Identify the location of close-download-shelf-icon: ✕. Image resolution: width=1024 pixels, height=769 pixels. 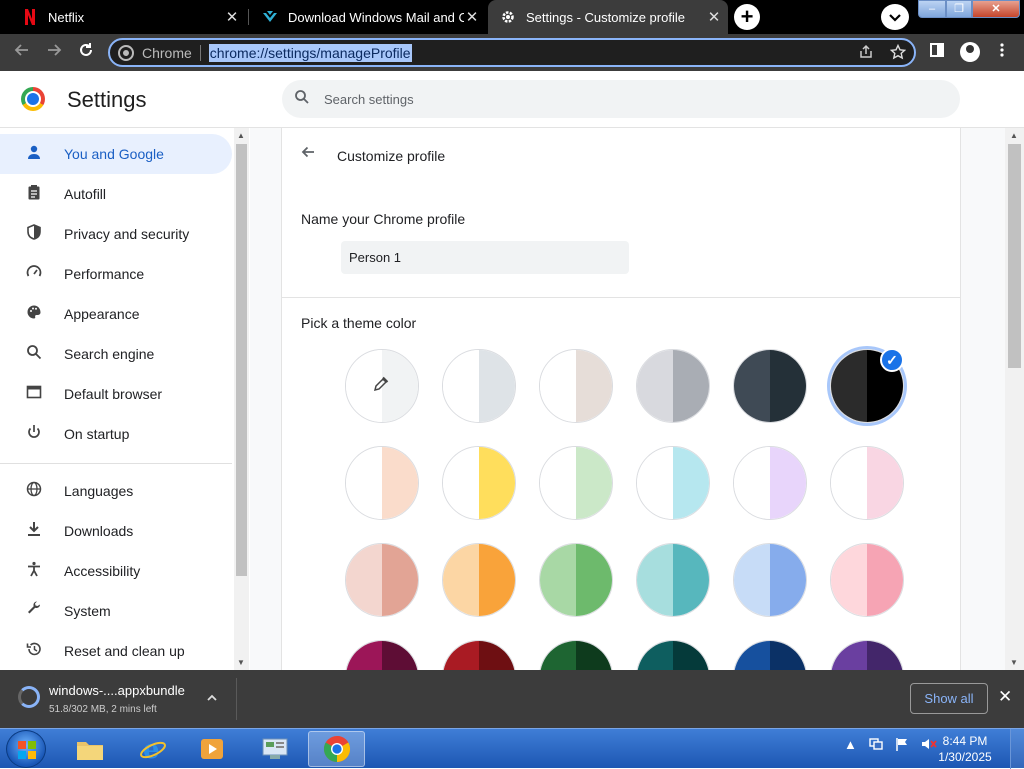
(1005, 697).